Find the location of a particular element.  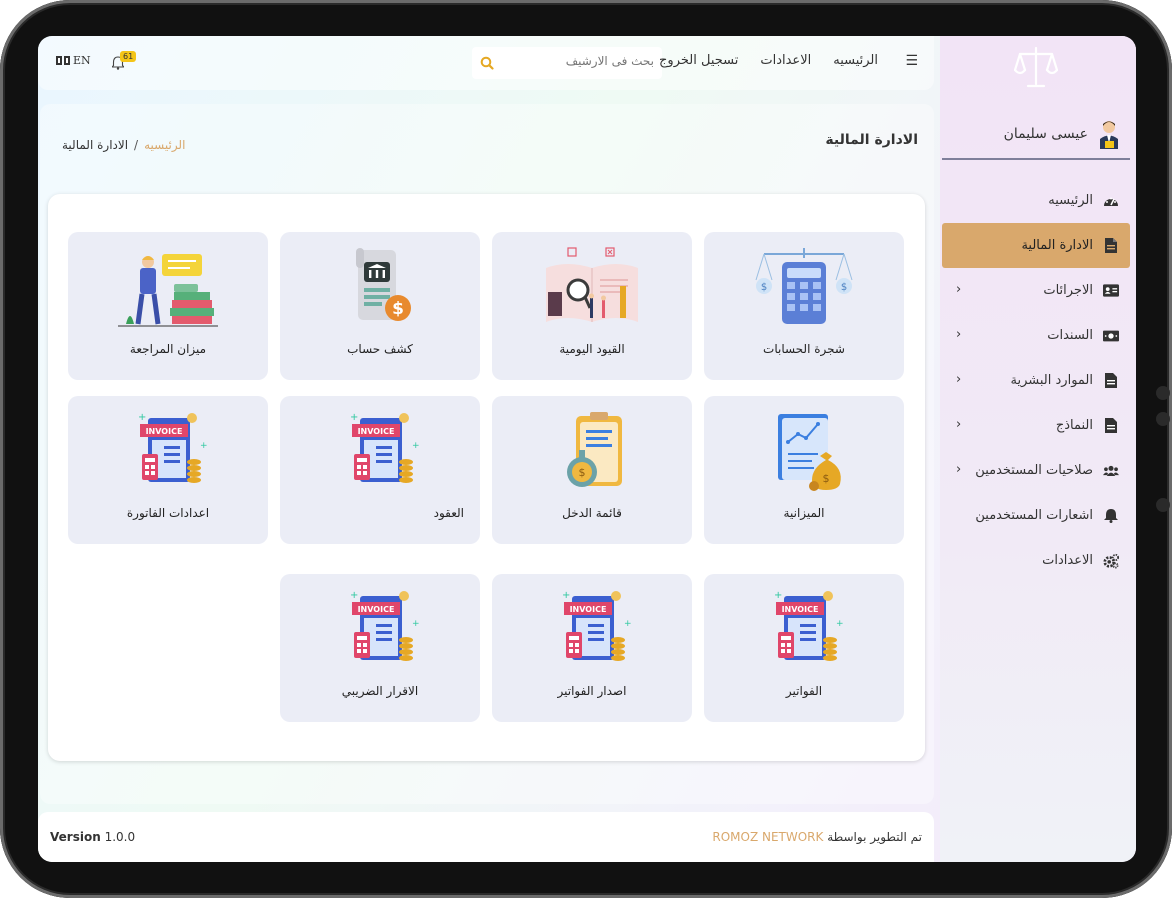

sidebar-item-financial: الادارة المالية is located at coordinates (1036, 245).